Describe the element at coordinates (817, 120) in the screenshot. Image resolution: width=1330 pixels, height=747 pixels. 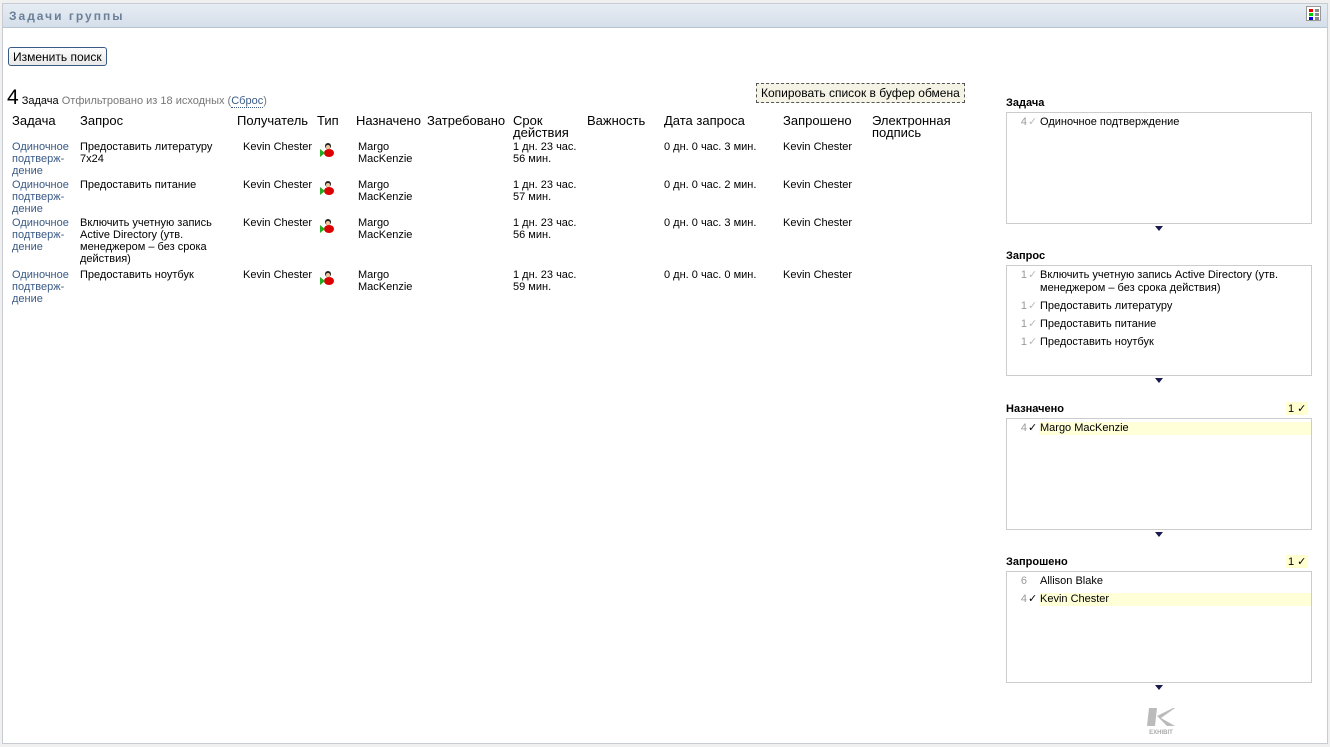
I see `column-header-requested-by: Запрошено` at that location.